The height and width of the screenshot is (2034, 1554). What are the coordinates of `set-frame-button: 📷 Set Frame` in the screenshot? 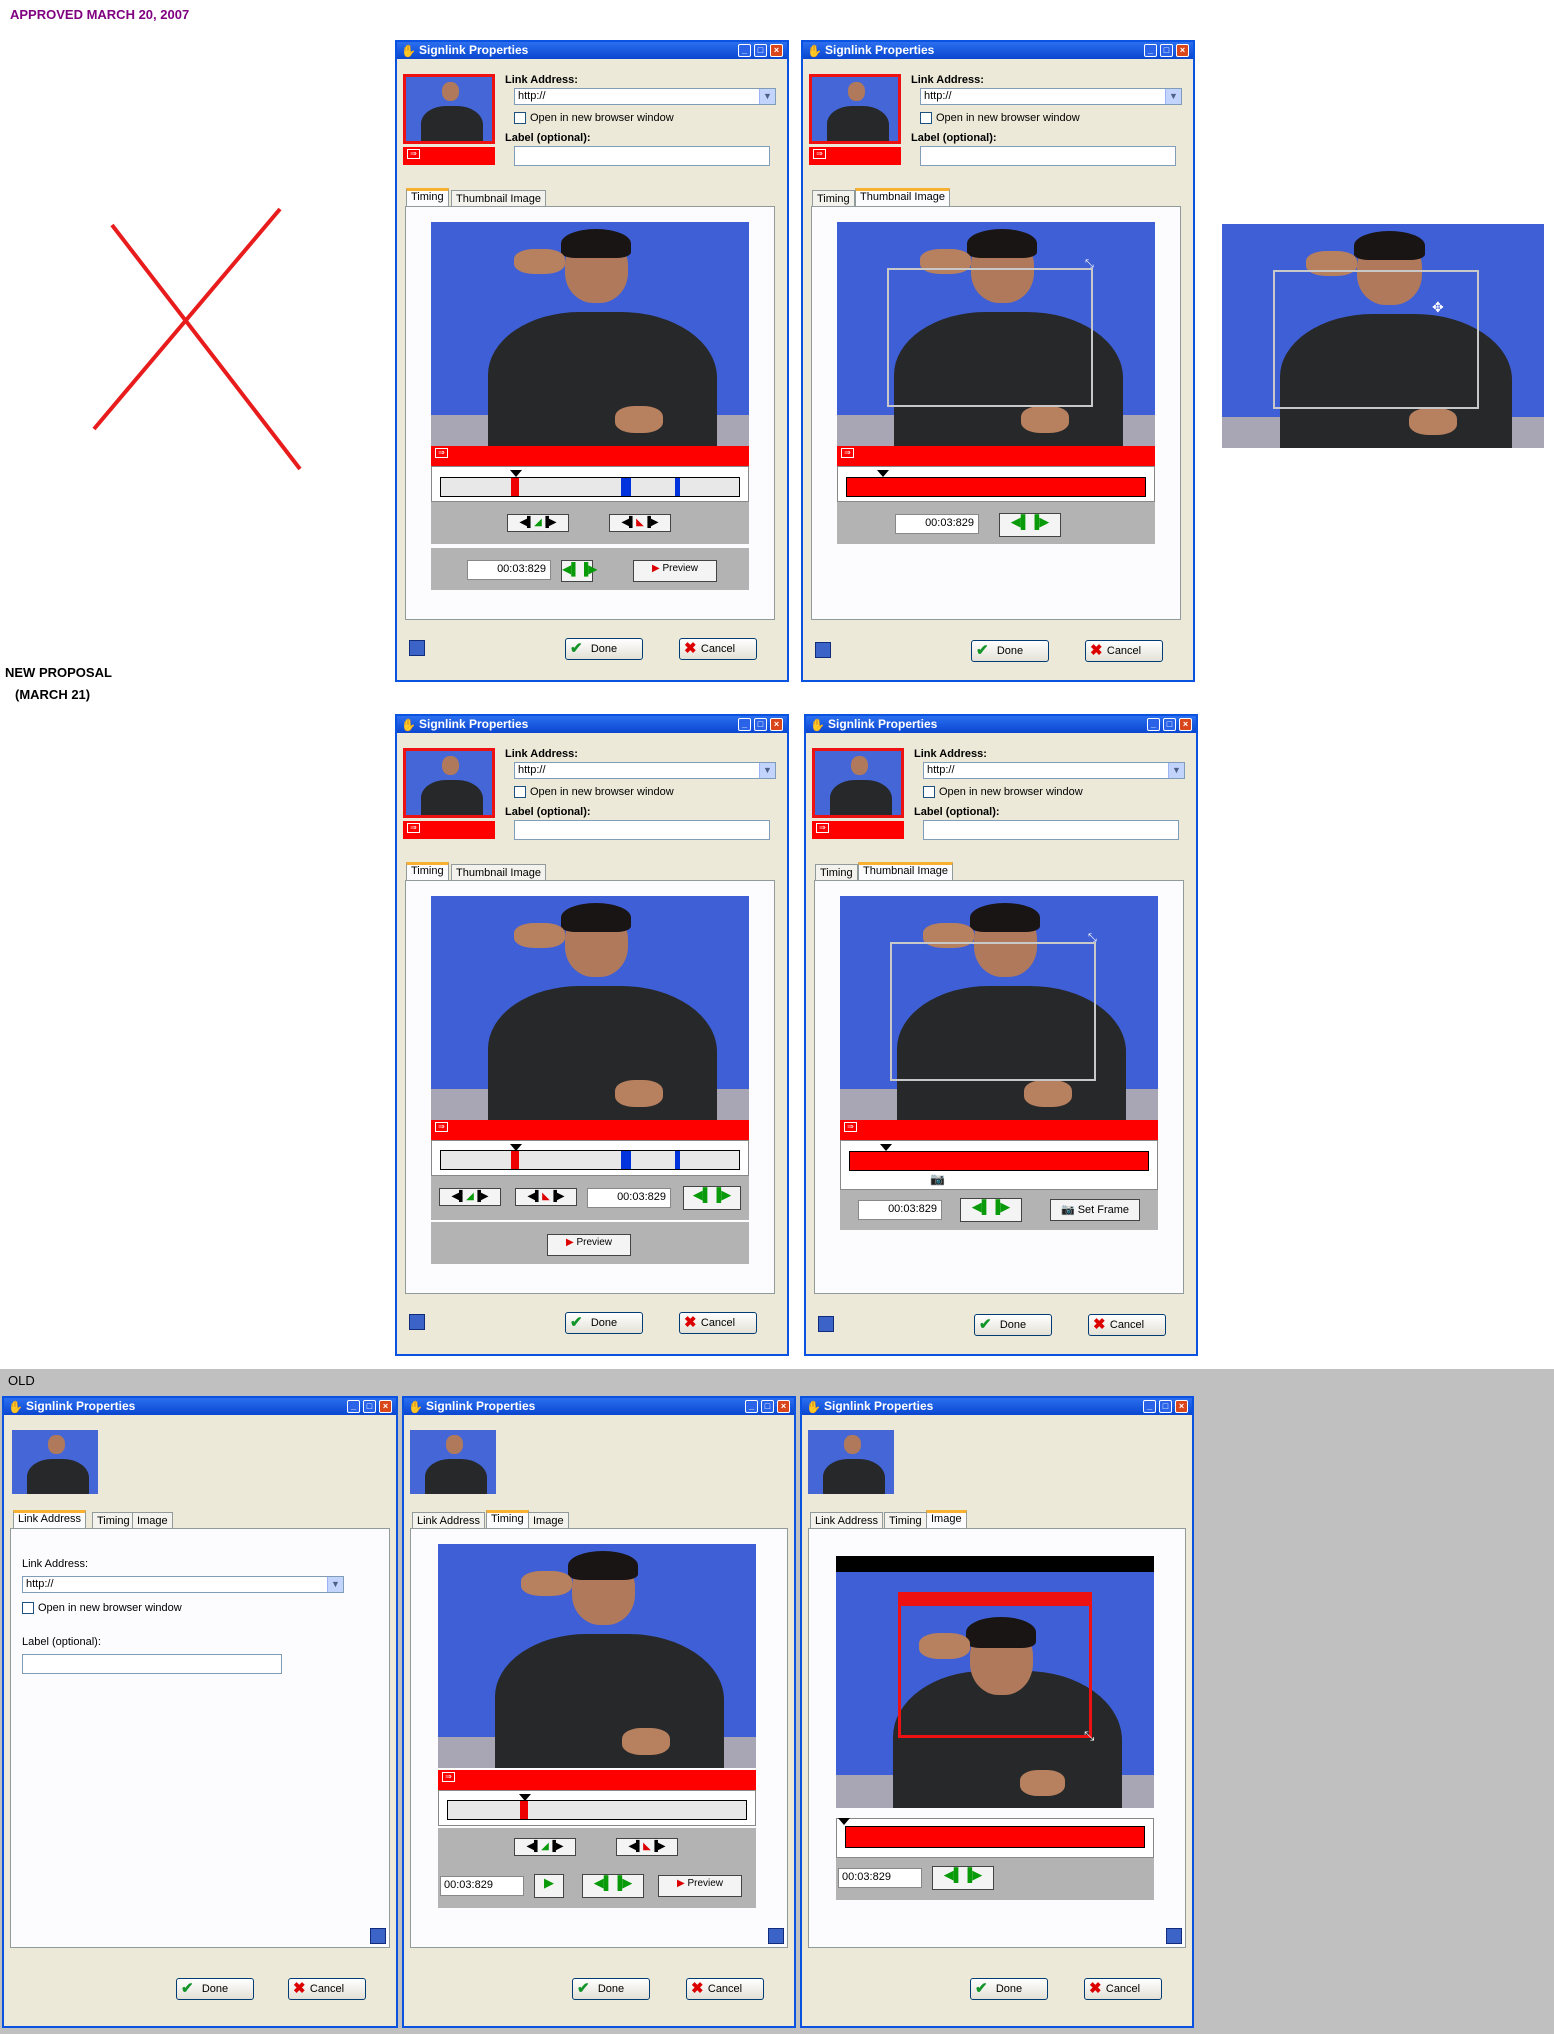 It's located at (1095, 1210).